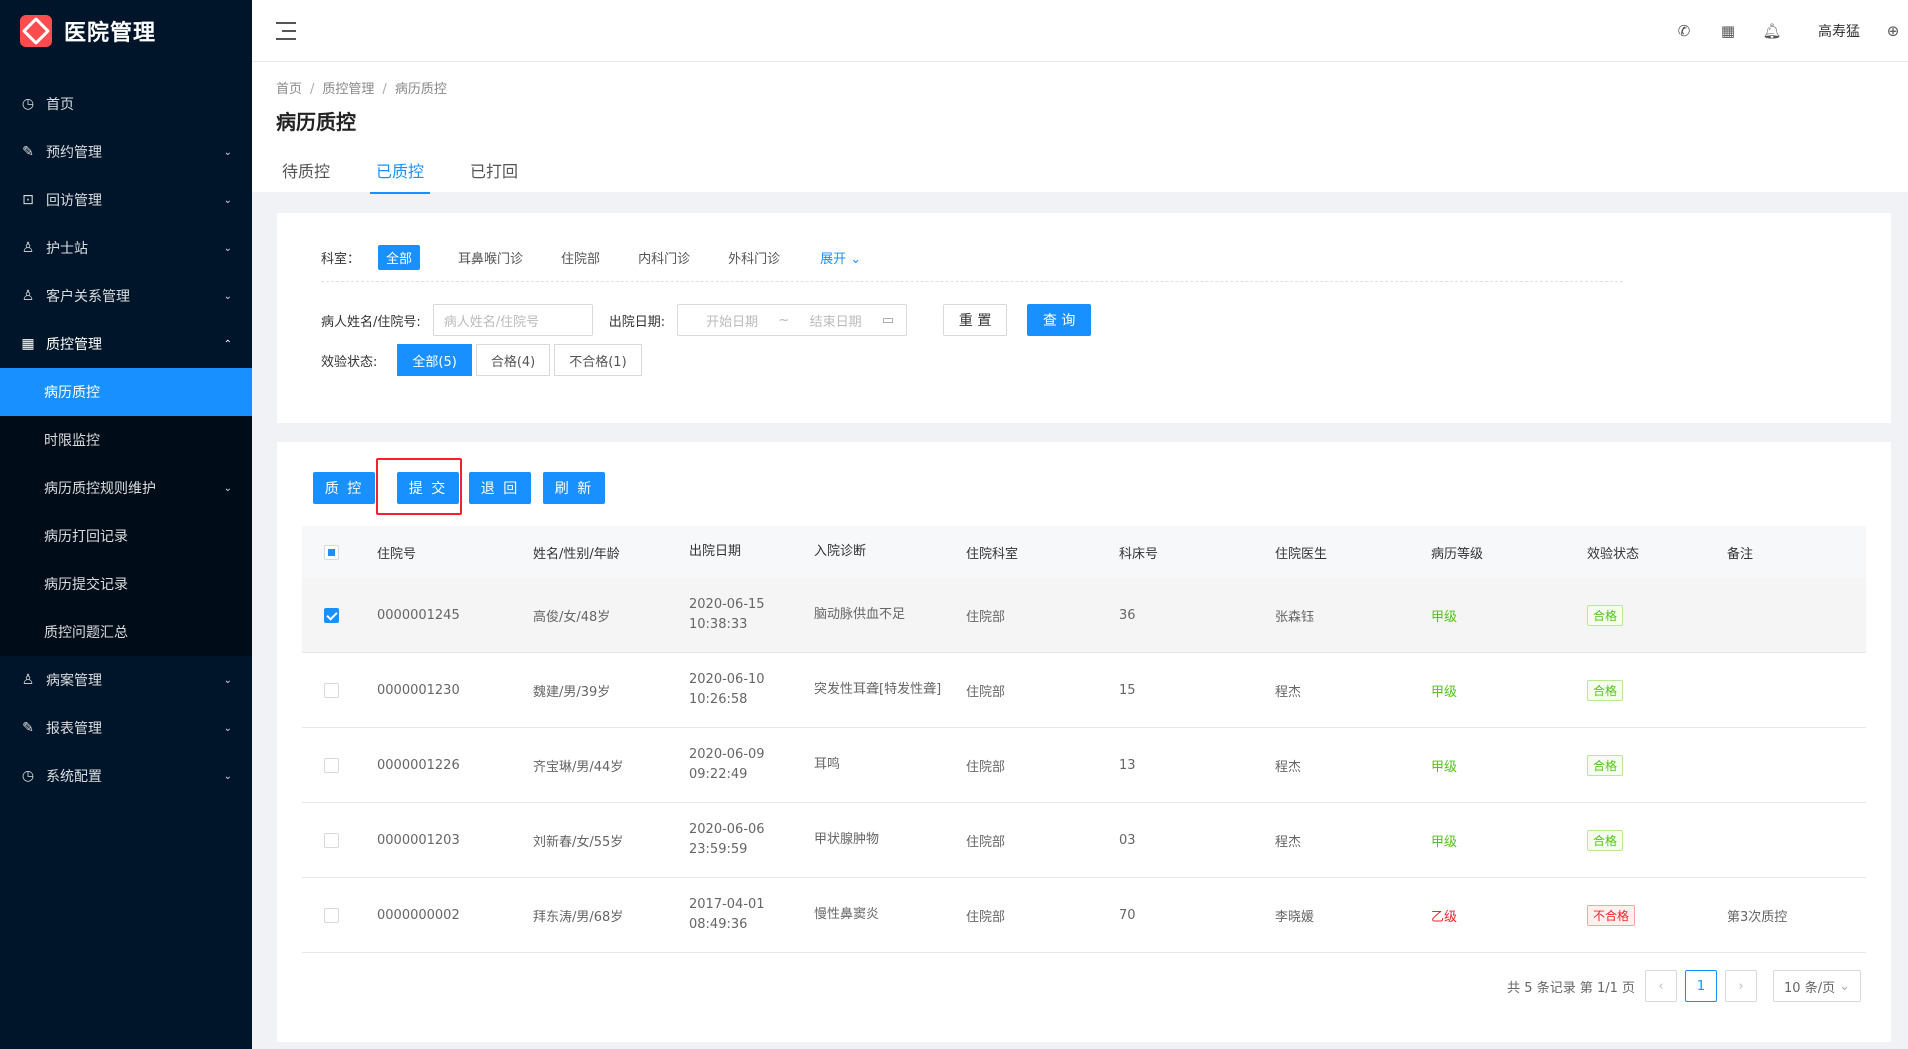  Describe the element at coordinates (500, 488) in the screenshot. I see `return-button: 退 回` at that location.